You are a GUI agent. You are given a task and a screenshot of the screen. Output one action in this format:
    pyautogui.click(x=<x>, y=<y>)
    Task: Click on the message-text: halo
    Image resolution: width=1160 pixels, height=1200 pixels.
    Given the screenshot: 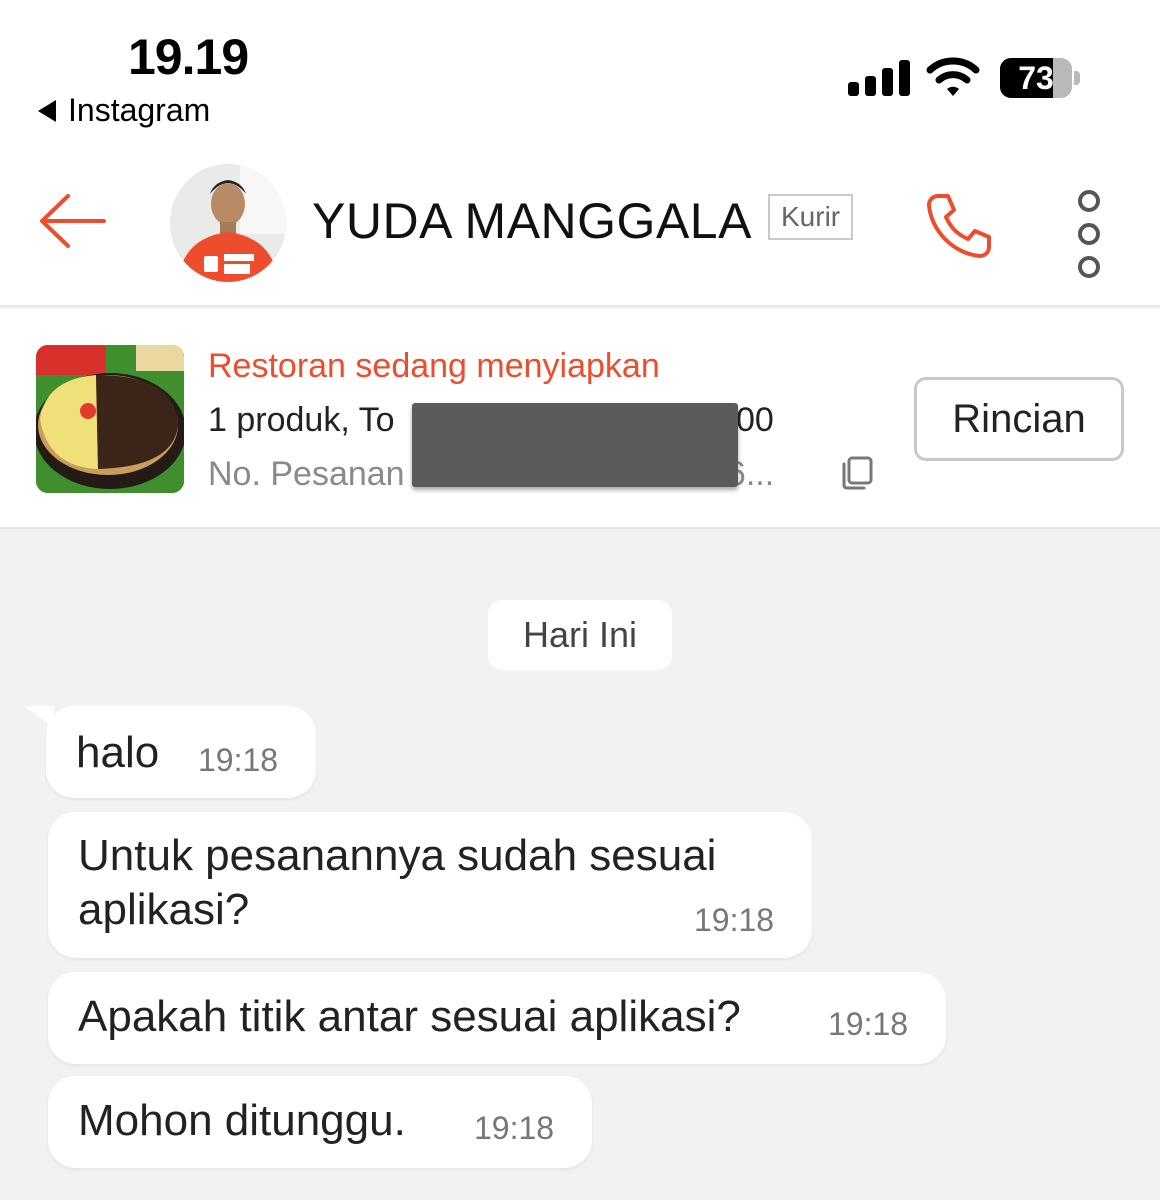 What is the action you would take?
    pyautogui.click(x=118, y=752)
    